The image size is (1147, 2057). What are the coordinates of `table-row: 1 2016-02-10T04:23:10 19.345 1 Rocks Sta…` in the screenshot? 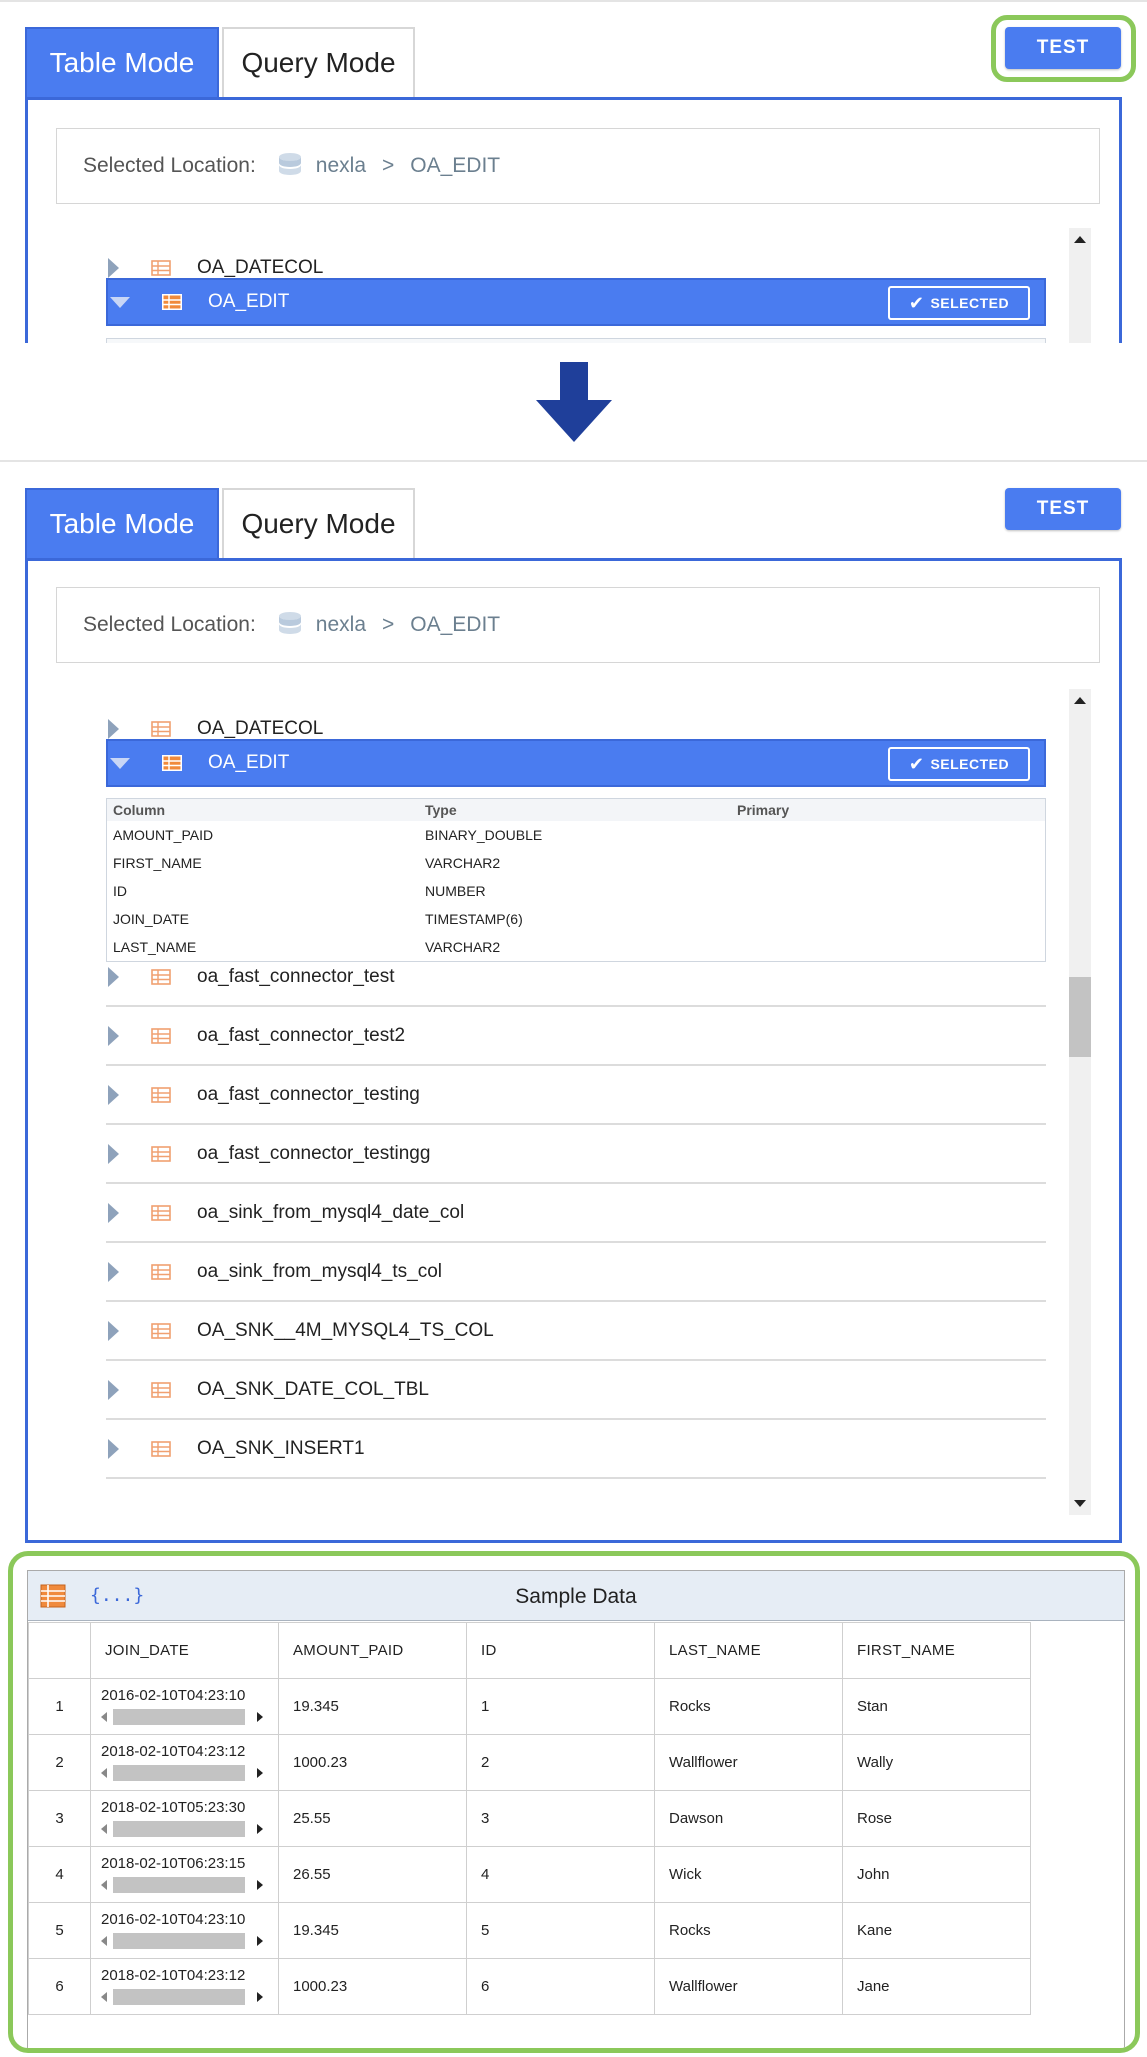 It's located at (529, 1706).